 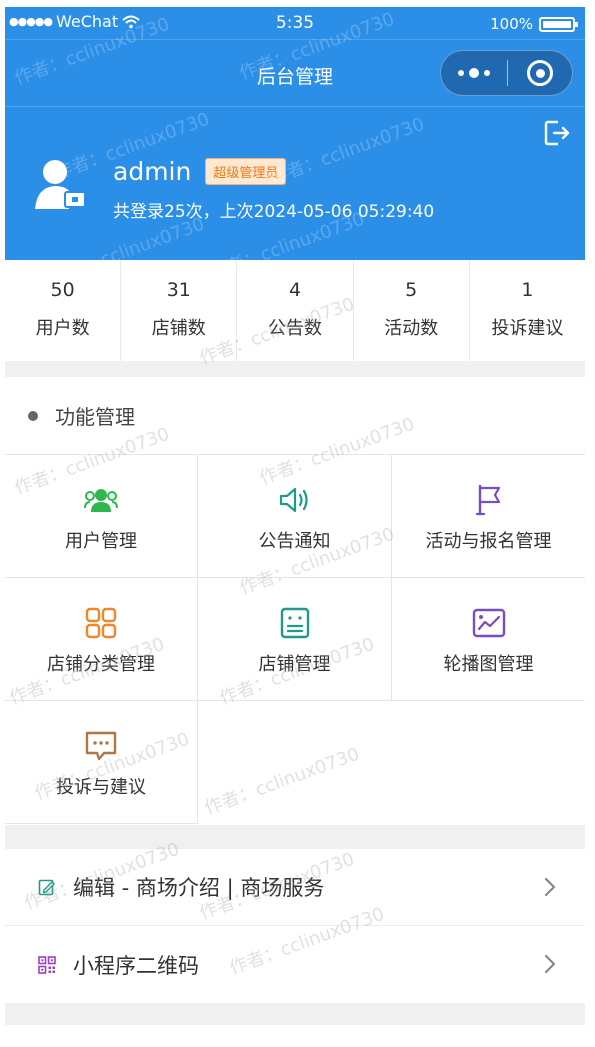 I want to click on close-miniprogram-button, so click(x=540, y=73).